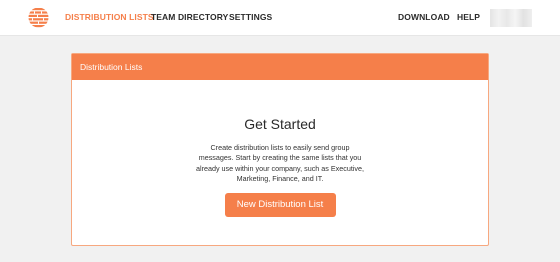 The width and height of the screenshot is (560, 262). Describe the element at coordinates (280, 124) in the screenshot. I see `get-started-heading: Get Started` at that location.